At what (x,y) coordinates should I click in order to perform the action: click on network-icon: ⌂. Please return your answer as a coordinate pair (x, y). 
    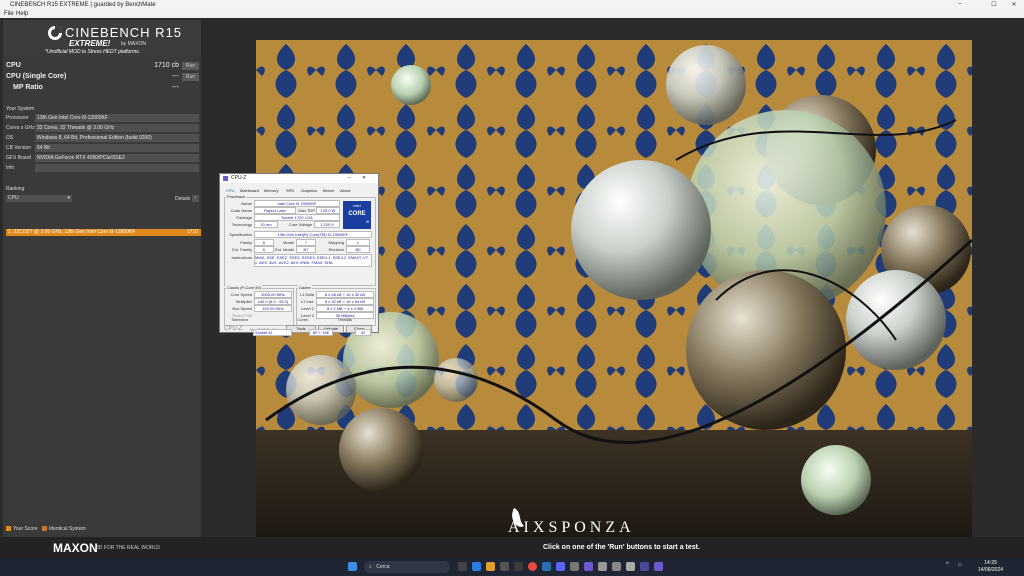
    Looking at the image, I should click on (960, 565).